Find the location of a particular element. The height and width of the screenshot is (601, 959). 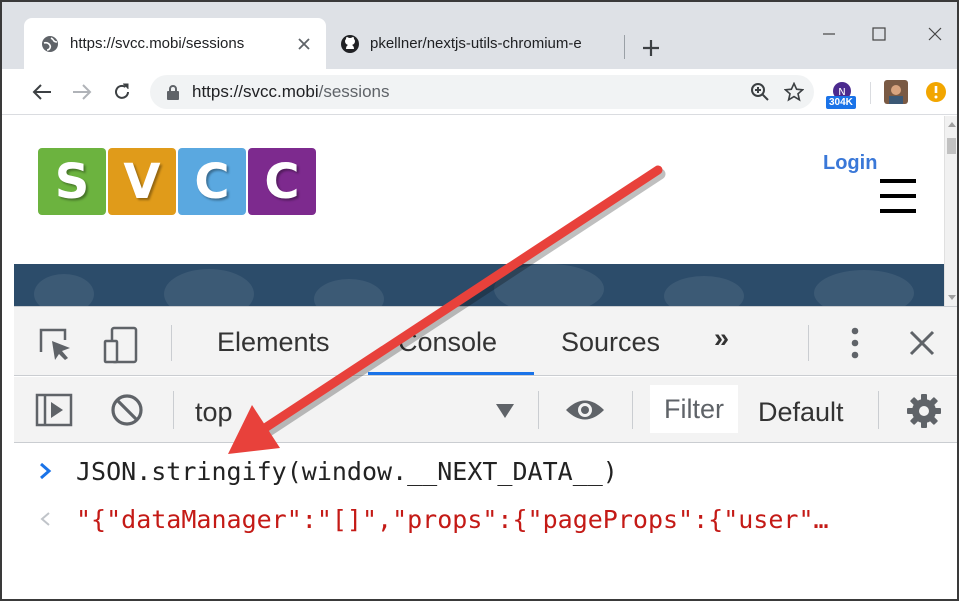

minimize-icon is located at coordinates (829, 34).